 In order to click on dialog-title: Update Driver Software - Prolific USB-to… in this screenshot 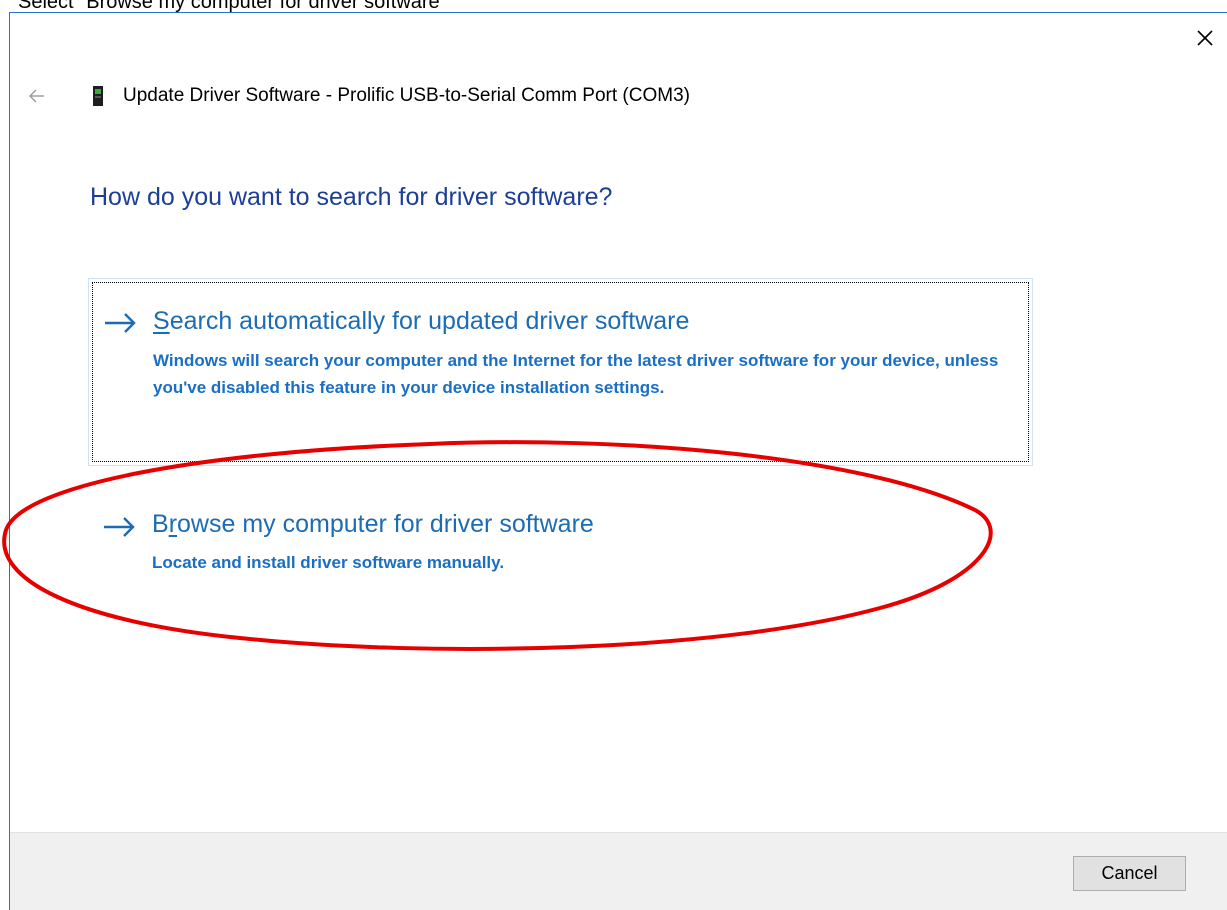, I will do `click(406, 95)`.